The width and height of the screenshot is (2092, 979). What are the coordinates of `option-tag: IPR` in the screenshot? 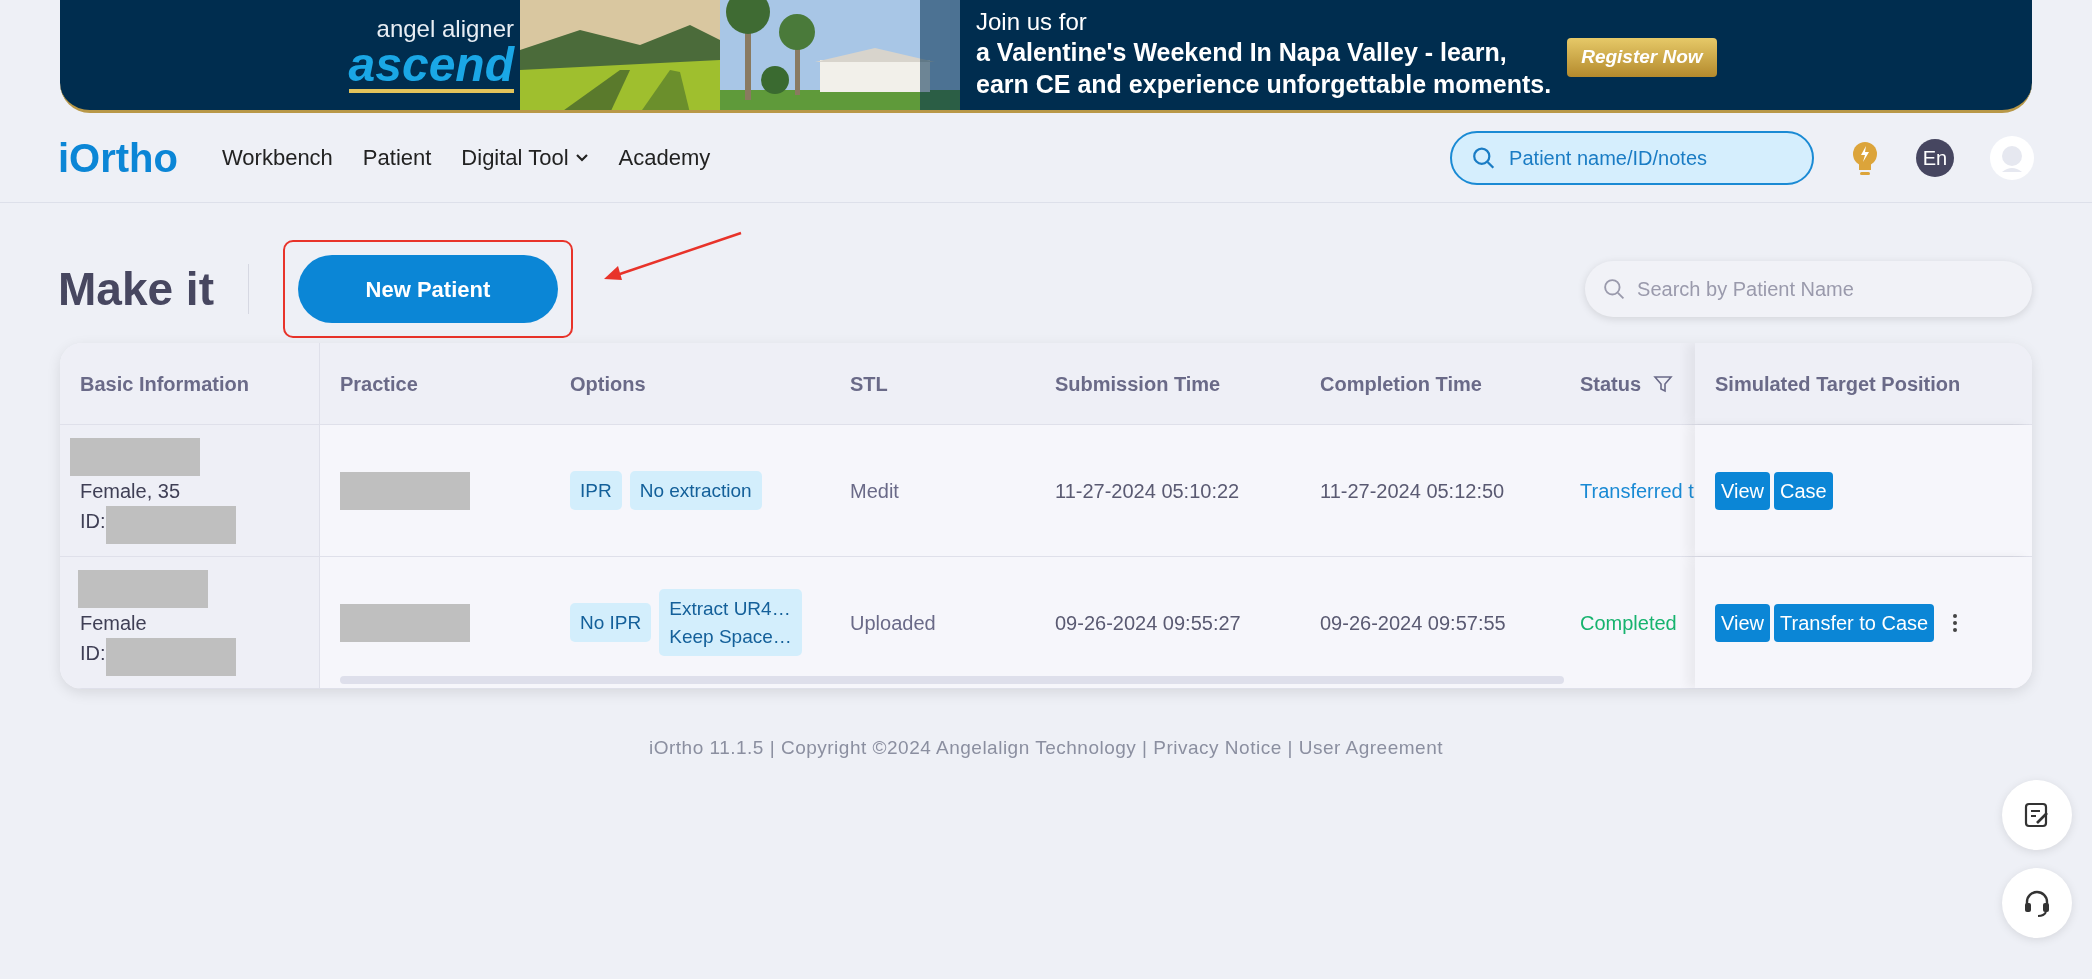 It's located at (596, 490).